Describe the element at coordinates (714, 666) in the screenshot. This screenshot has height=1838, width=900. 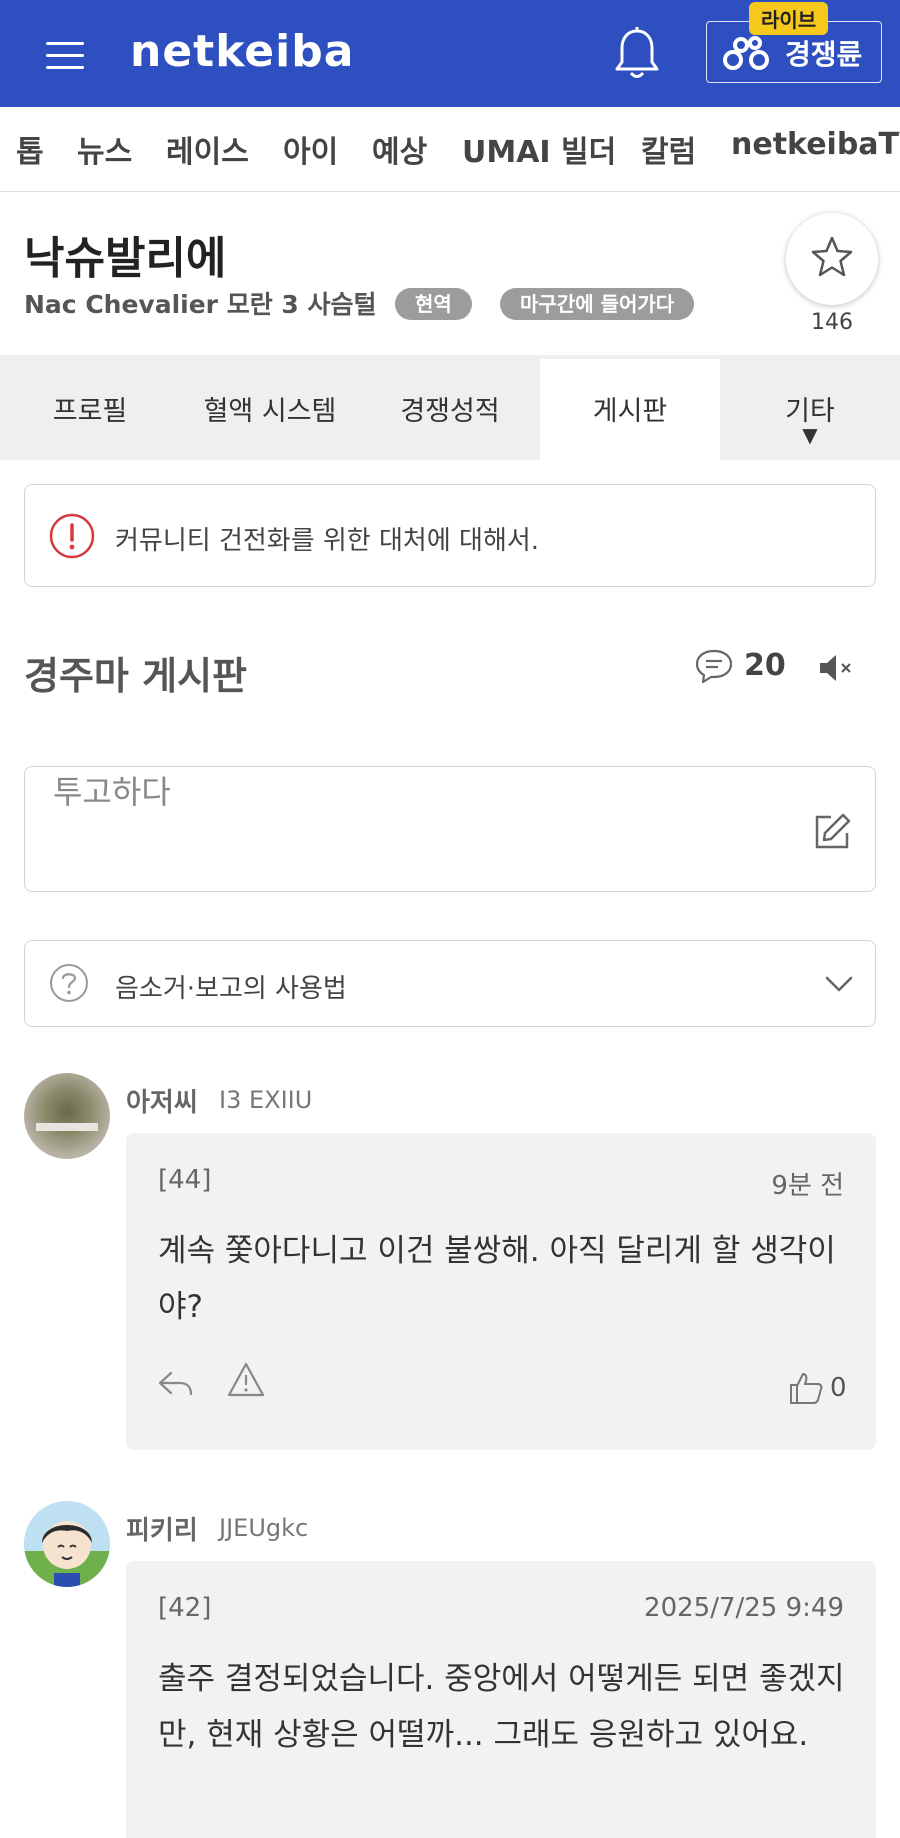
I see `comment-icon` at that location.